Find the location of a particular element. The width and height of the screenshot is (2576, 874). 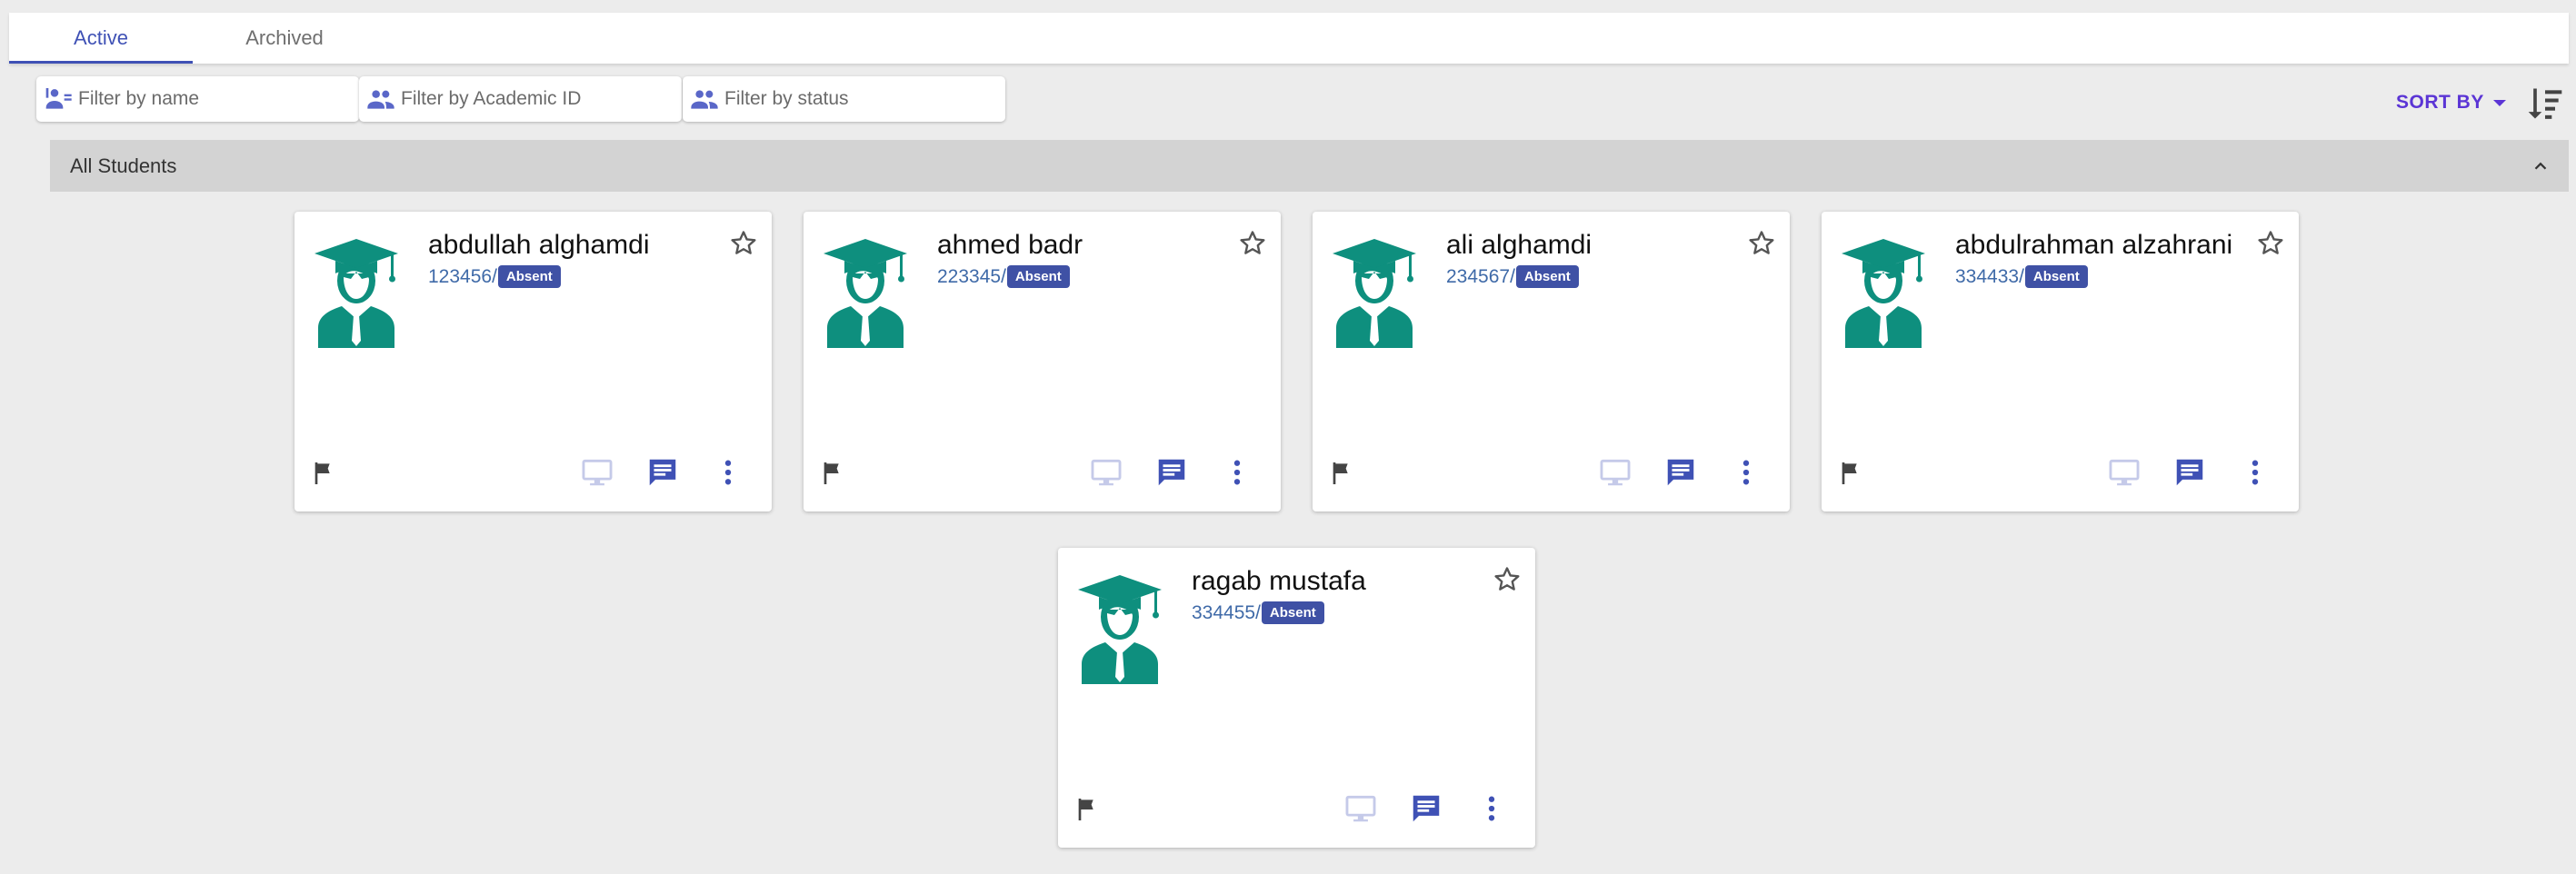

status-filter-input is located at coordinates (864, 99).